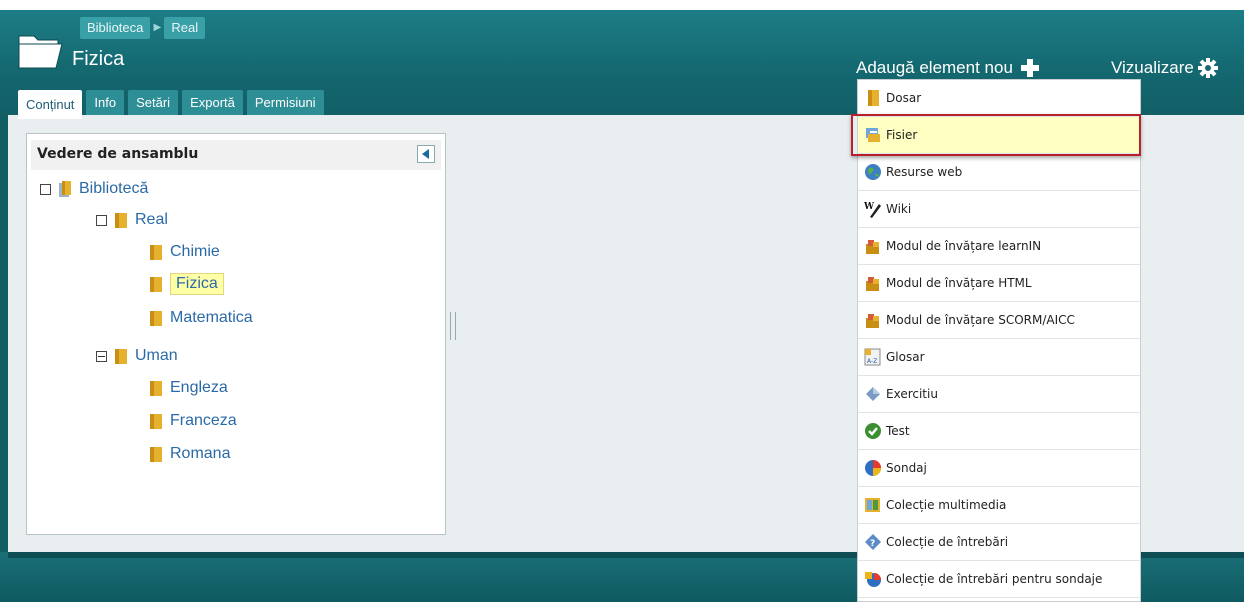 This screenshot has width=1244, height=602. What do you see at coordinates (118, 154) in the screenshot?
I see `overview-panel-title: Vedere de ansamblu` at bounding box center [118, 154].